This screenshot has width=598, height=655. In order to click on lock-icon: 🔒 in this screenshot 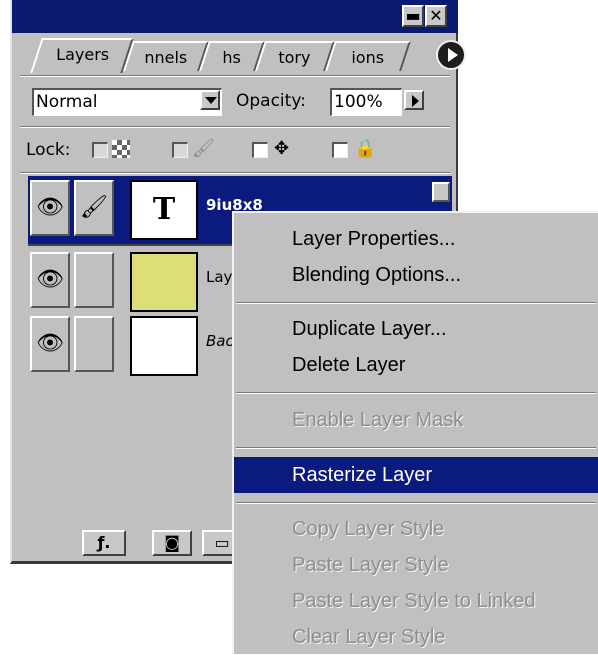, I will do `click(365, 148)`.